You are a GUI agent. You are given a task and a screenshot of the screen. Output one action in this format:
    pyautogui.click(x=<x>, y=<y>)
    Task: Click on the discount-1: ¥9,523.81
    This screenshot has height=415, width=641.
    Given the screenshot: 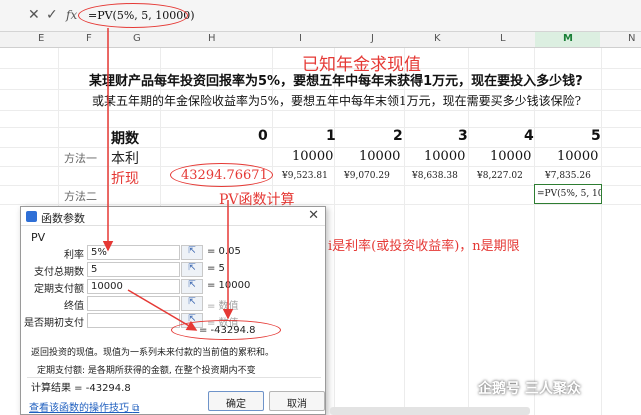 What is the action you would take?
    pyautogui.click(x=305, y=176)
    